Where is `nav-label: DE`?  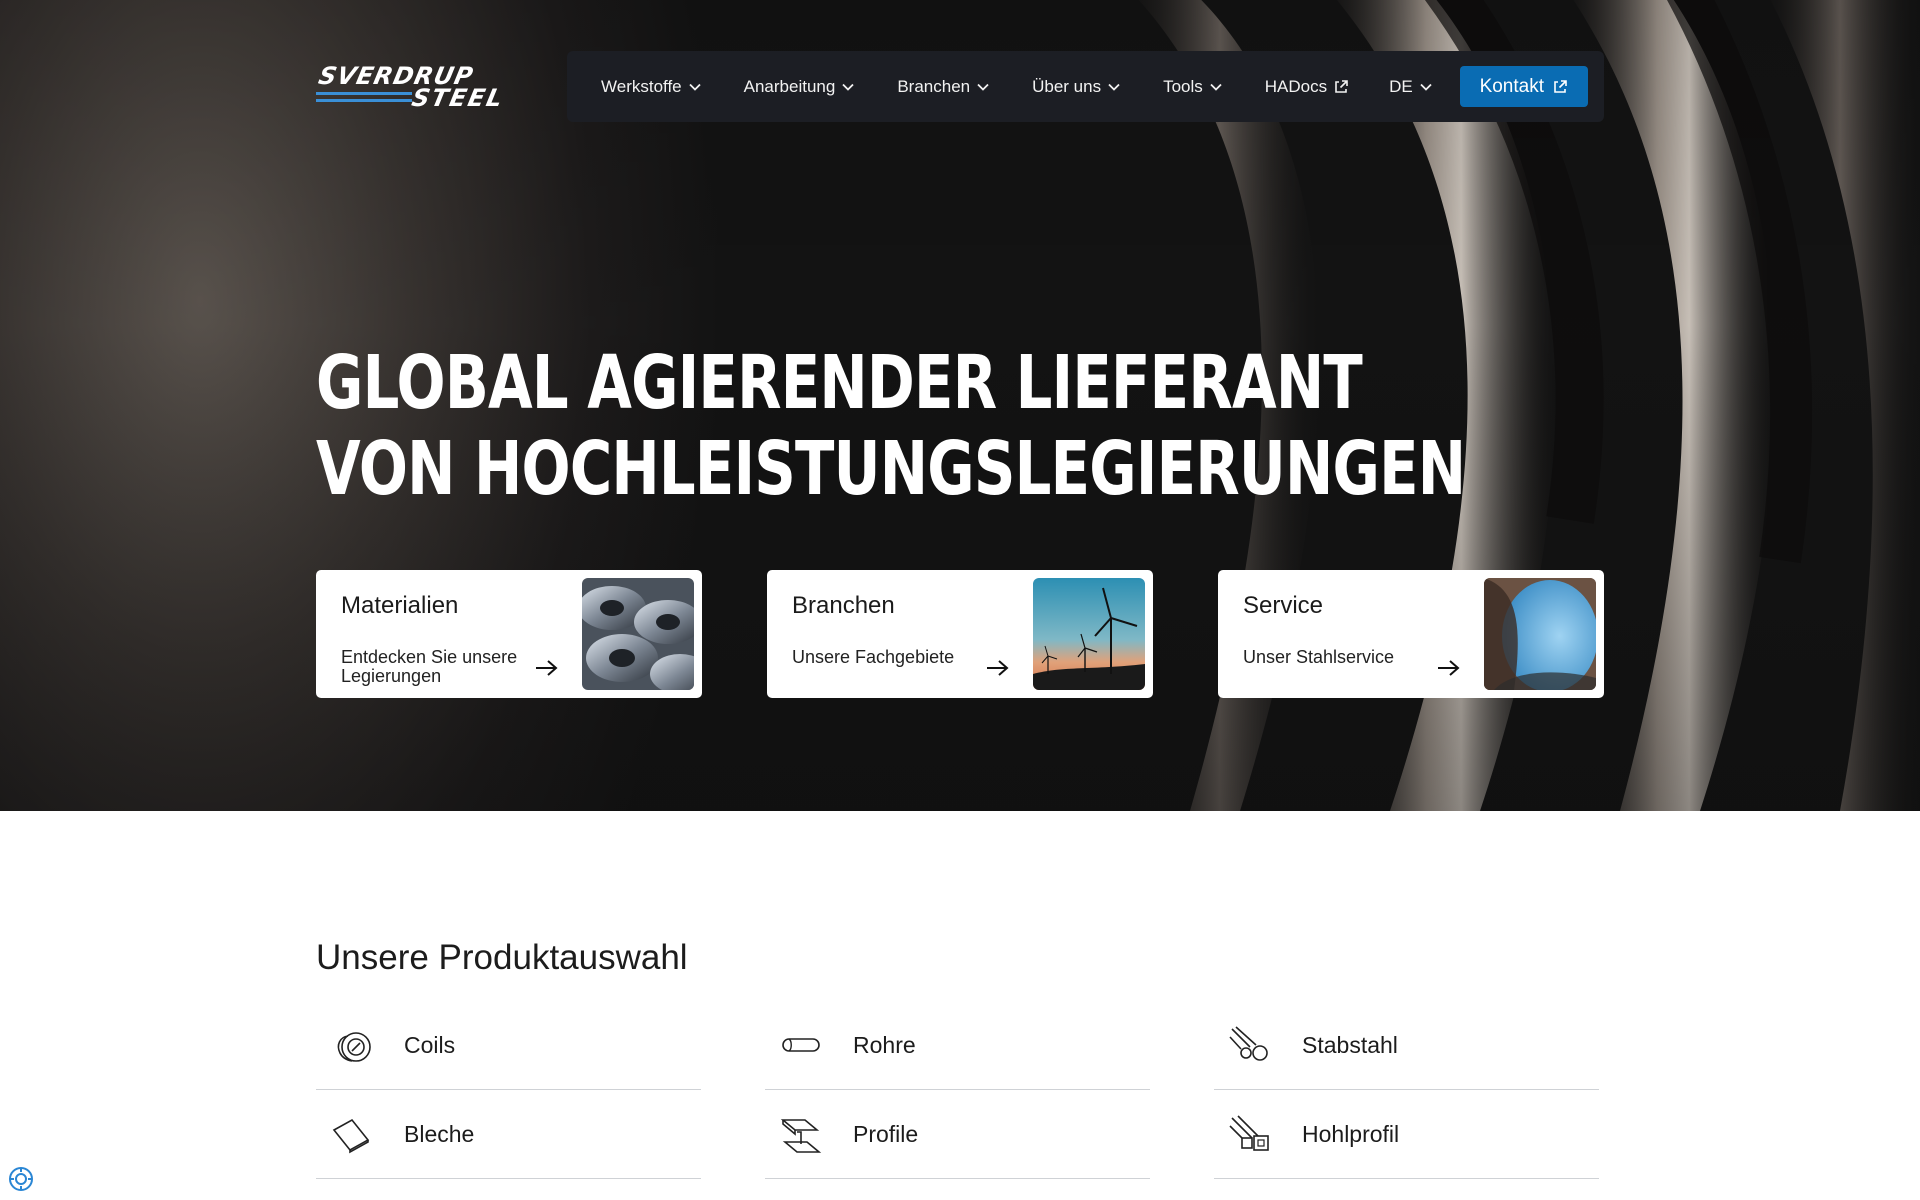 nav-label: DE is located at coordinates (1401, 86).